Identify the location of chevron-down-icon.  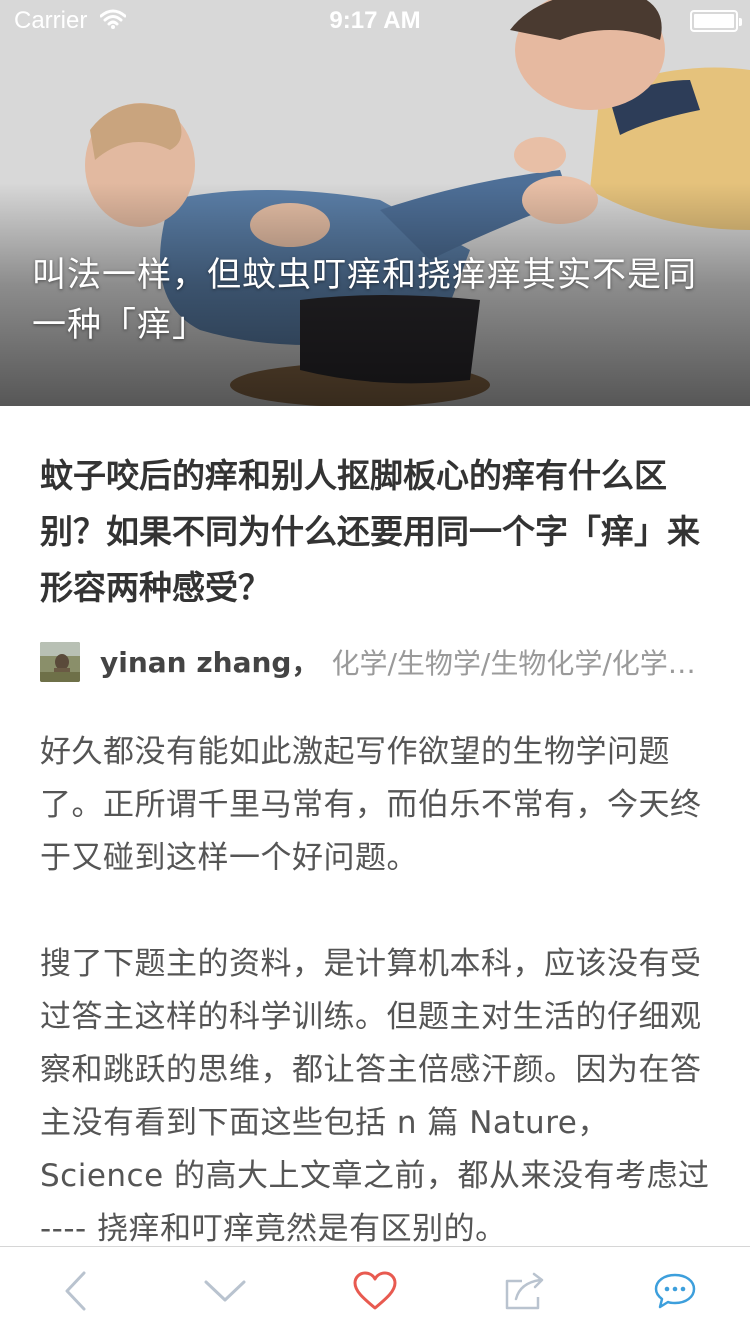
(225, 1291).